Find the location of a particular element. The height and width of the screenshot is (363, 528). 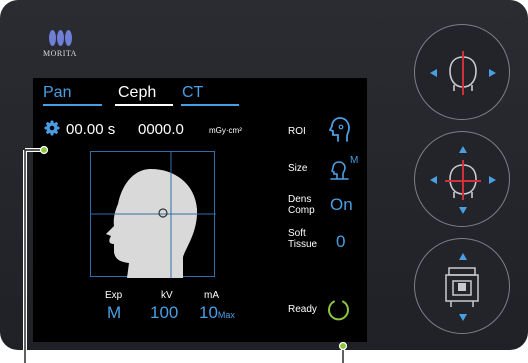

callout-leader-bottom is located at coordinates (343, 352).